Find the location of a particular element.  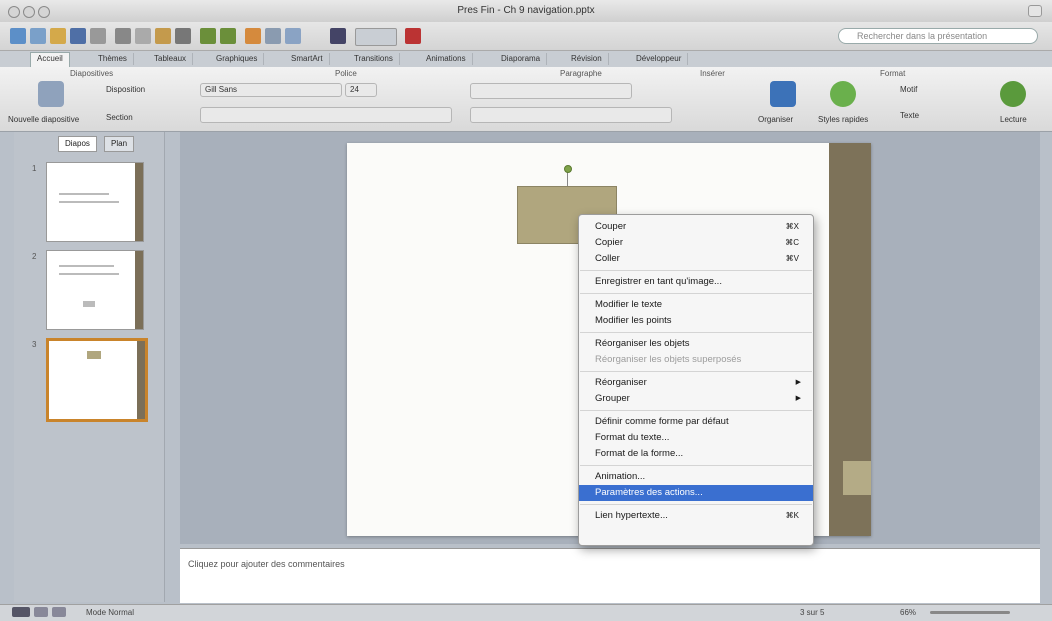

menu-item-label: Réorganiser les objets superposés is located at coordinates (668, 359).